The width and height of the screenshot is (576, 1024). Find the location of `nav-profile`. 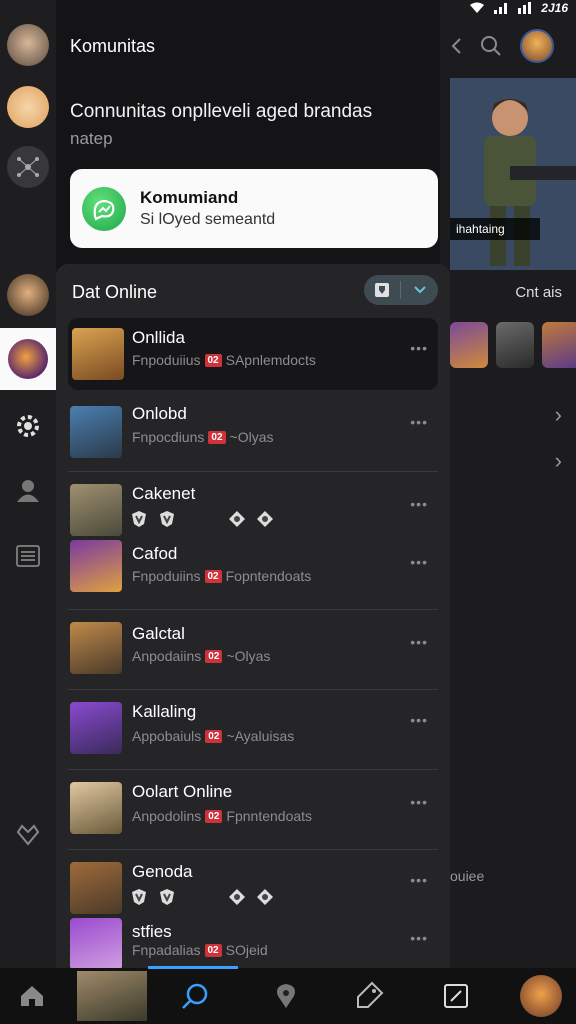

nav-profile is located at coordinates (541, 996).